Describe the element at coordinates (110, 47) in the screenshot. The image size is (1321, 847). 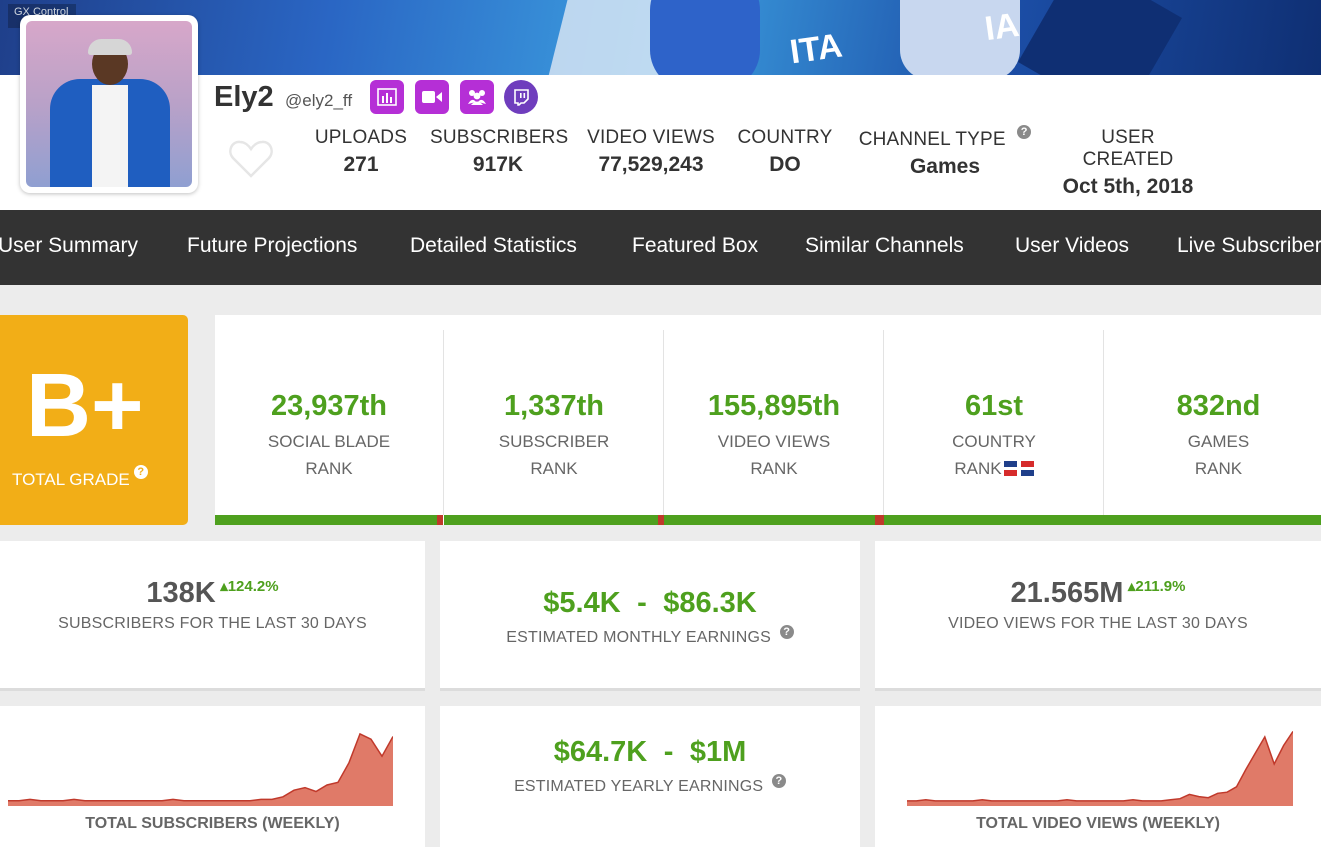
I see `avatar-cap` at that location.